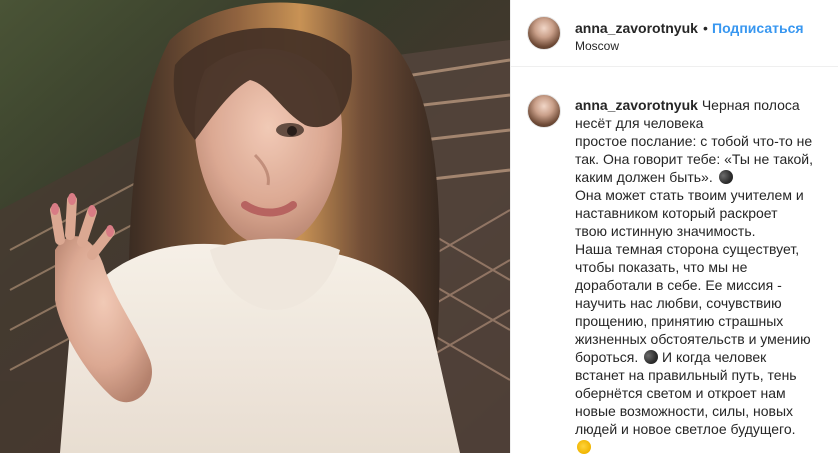  I want to click on caption-line-13: прощению, принятию страшных, so click(679, 321).